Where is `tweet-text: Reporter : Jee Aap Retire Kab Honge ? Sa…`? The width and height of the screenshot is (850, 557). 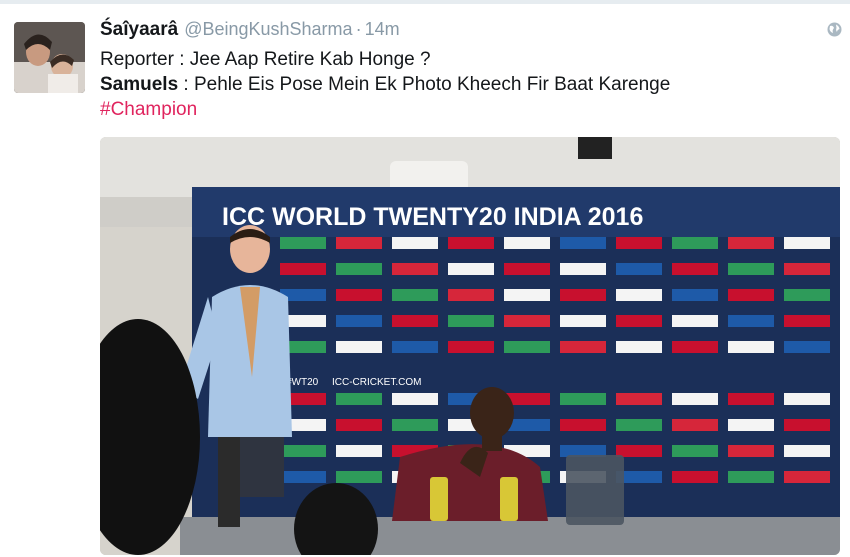 tweet-text: Reporter : Jee Aap Retire Kab Honge ? Sa… is located at coordinates (385, 84).